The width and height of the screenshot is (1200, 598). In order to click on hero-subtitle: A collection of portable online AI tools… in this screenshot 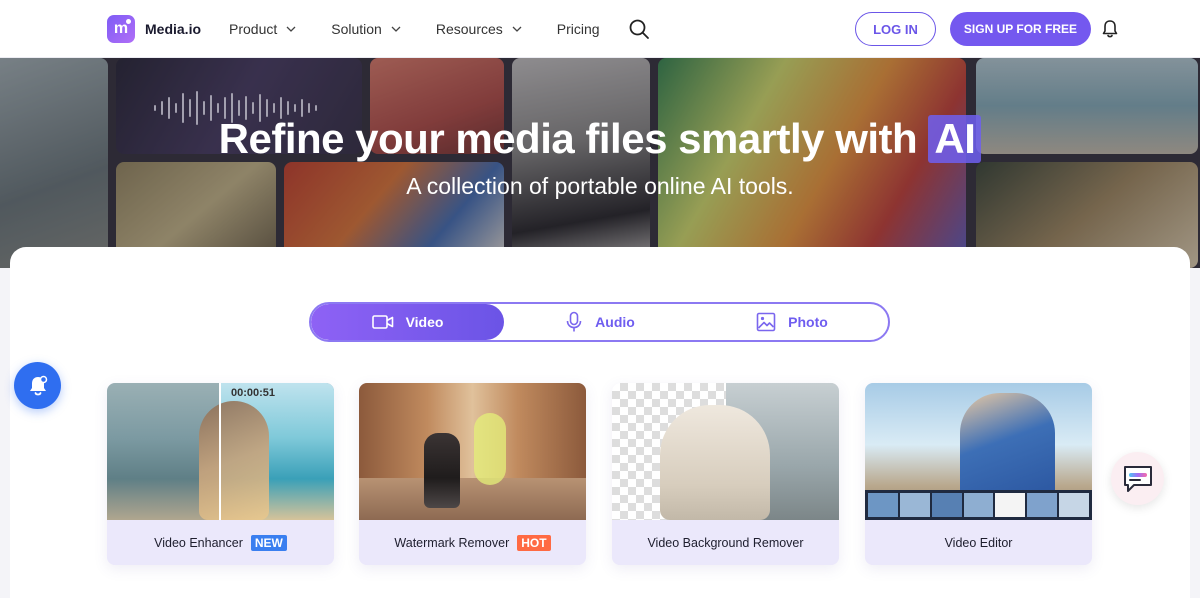, I will do `click(600, 186)`.